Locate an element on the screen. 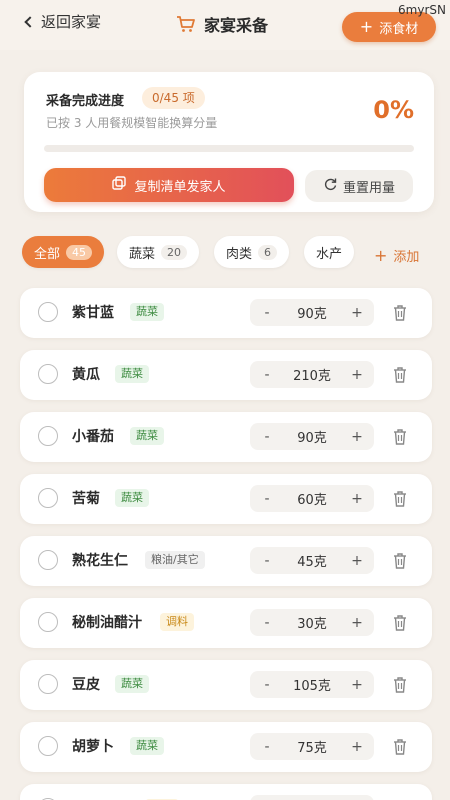  tab-count: 45 is located at coordinates (79, 252).